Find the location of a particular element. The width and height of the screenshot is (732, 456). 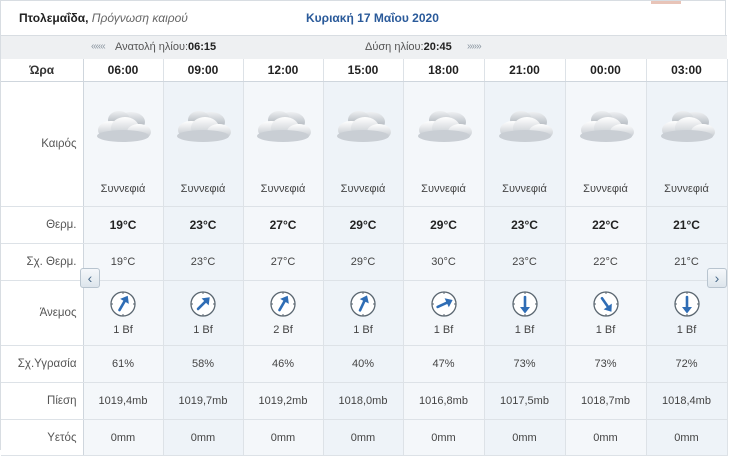

pressure-value: 1016,8mb is located at coordinates (444, 401).